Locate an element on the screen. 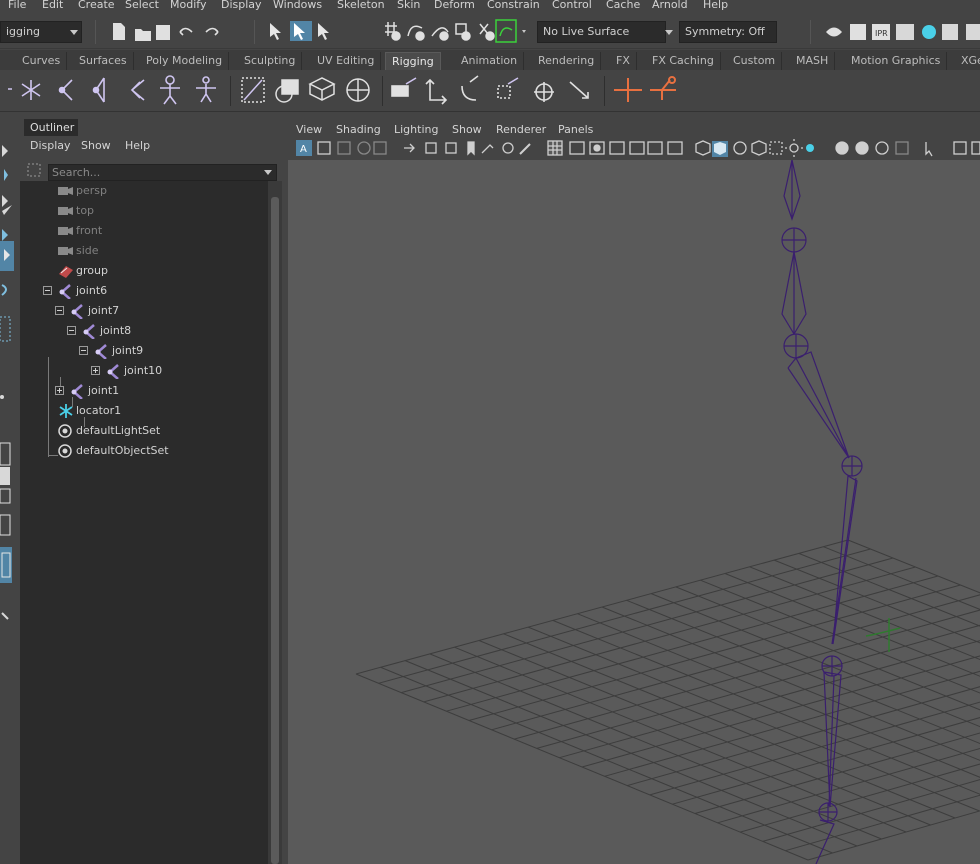 The image size is (980, 864). svg-text: IPR is located at coordinates (881, 33).